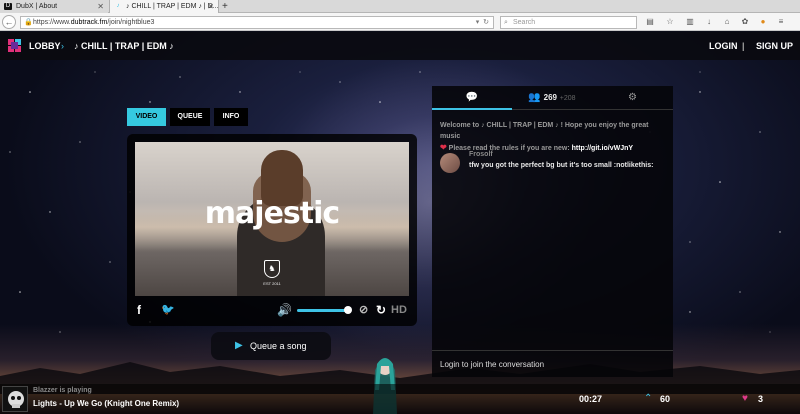  I want to click on browser-tab-title: DubX | About, so click(37, 6).